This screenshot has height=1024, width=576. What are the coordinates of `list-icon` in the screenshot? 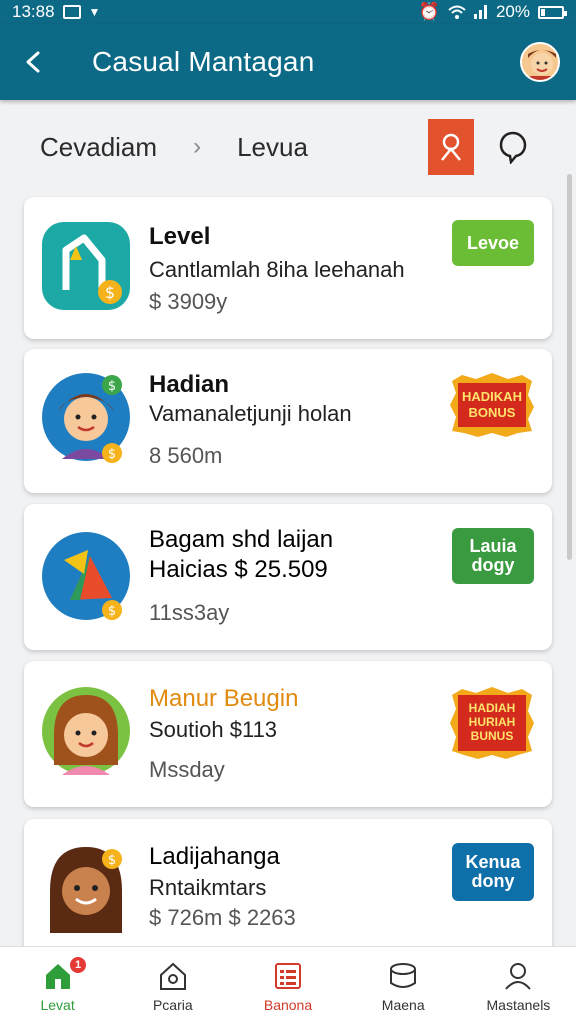 It's located at (288, 976).